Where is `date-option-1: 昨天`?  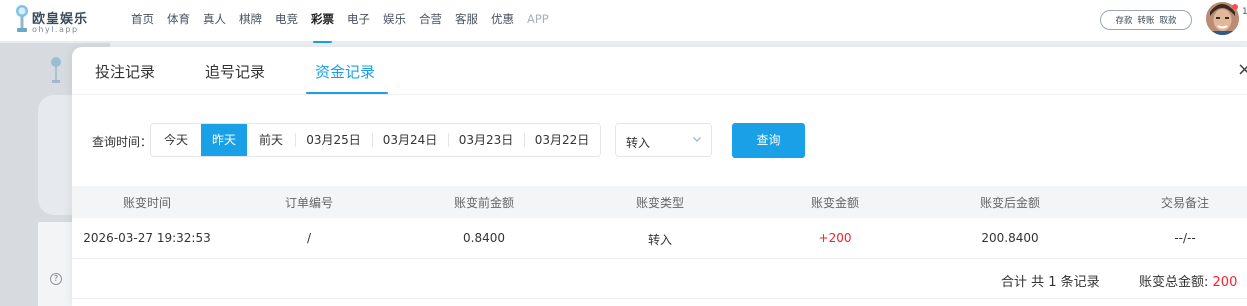
date-option-1: 昨天 is located at coordinates (224, 140).